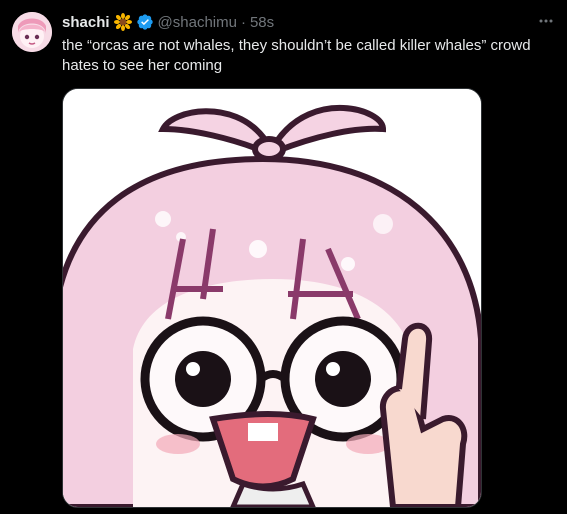 This screenshot has width=567, height=514. What do you see at coordinates (86, 22) in the screenshot?
I see `author-name: shachi` at bounding box center [86, 22].